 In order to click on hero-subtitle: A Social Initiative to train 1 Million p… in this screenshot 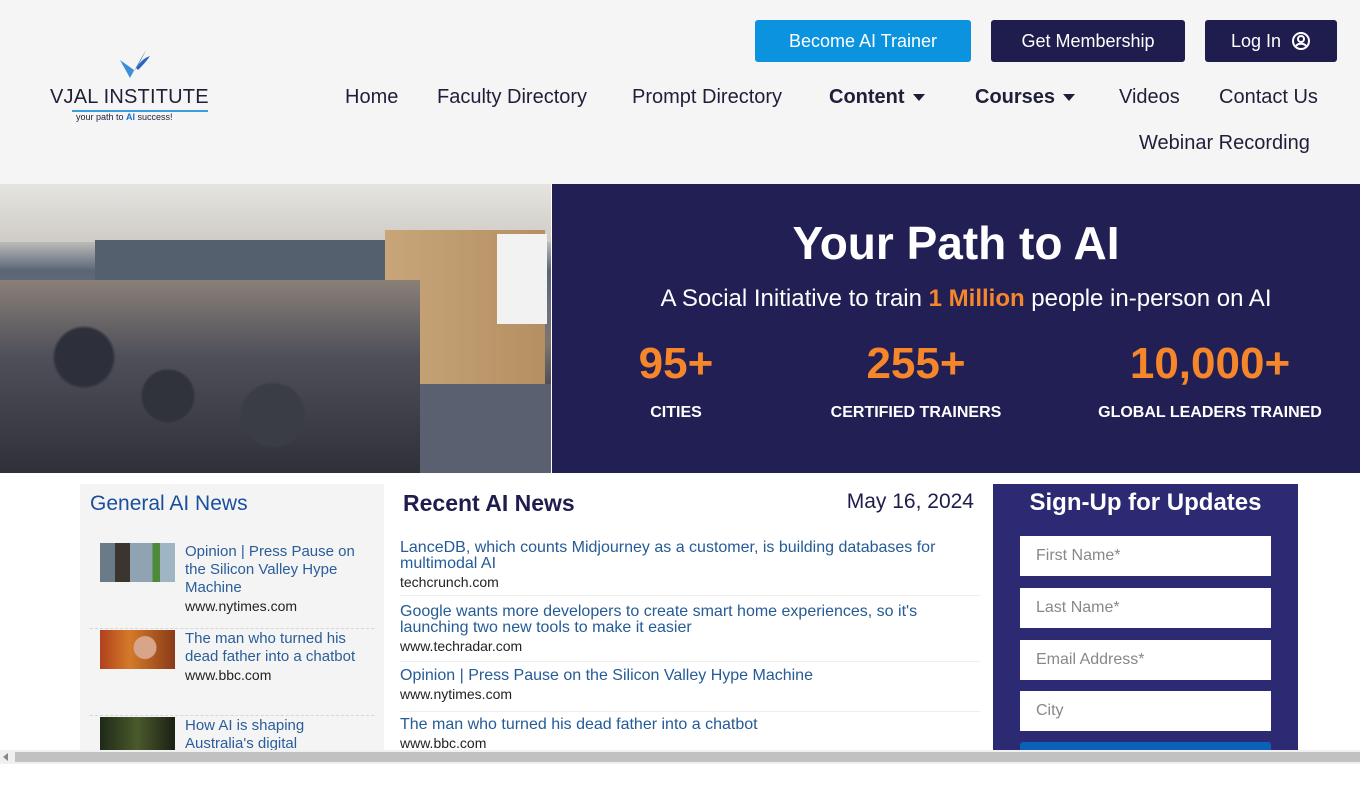, I will do `click(966, 298)`.